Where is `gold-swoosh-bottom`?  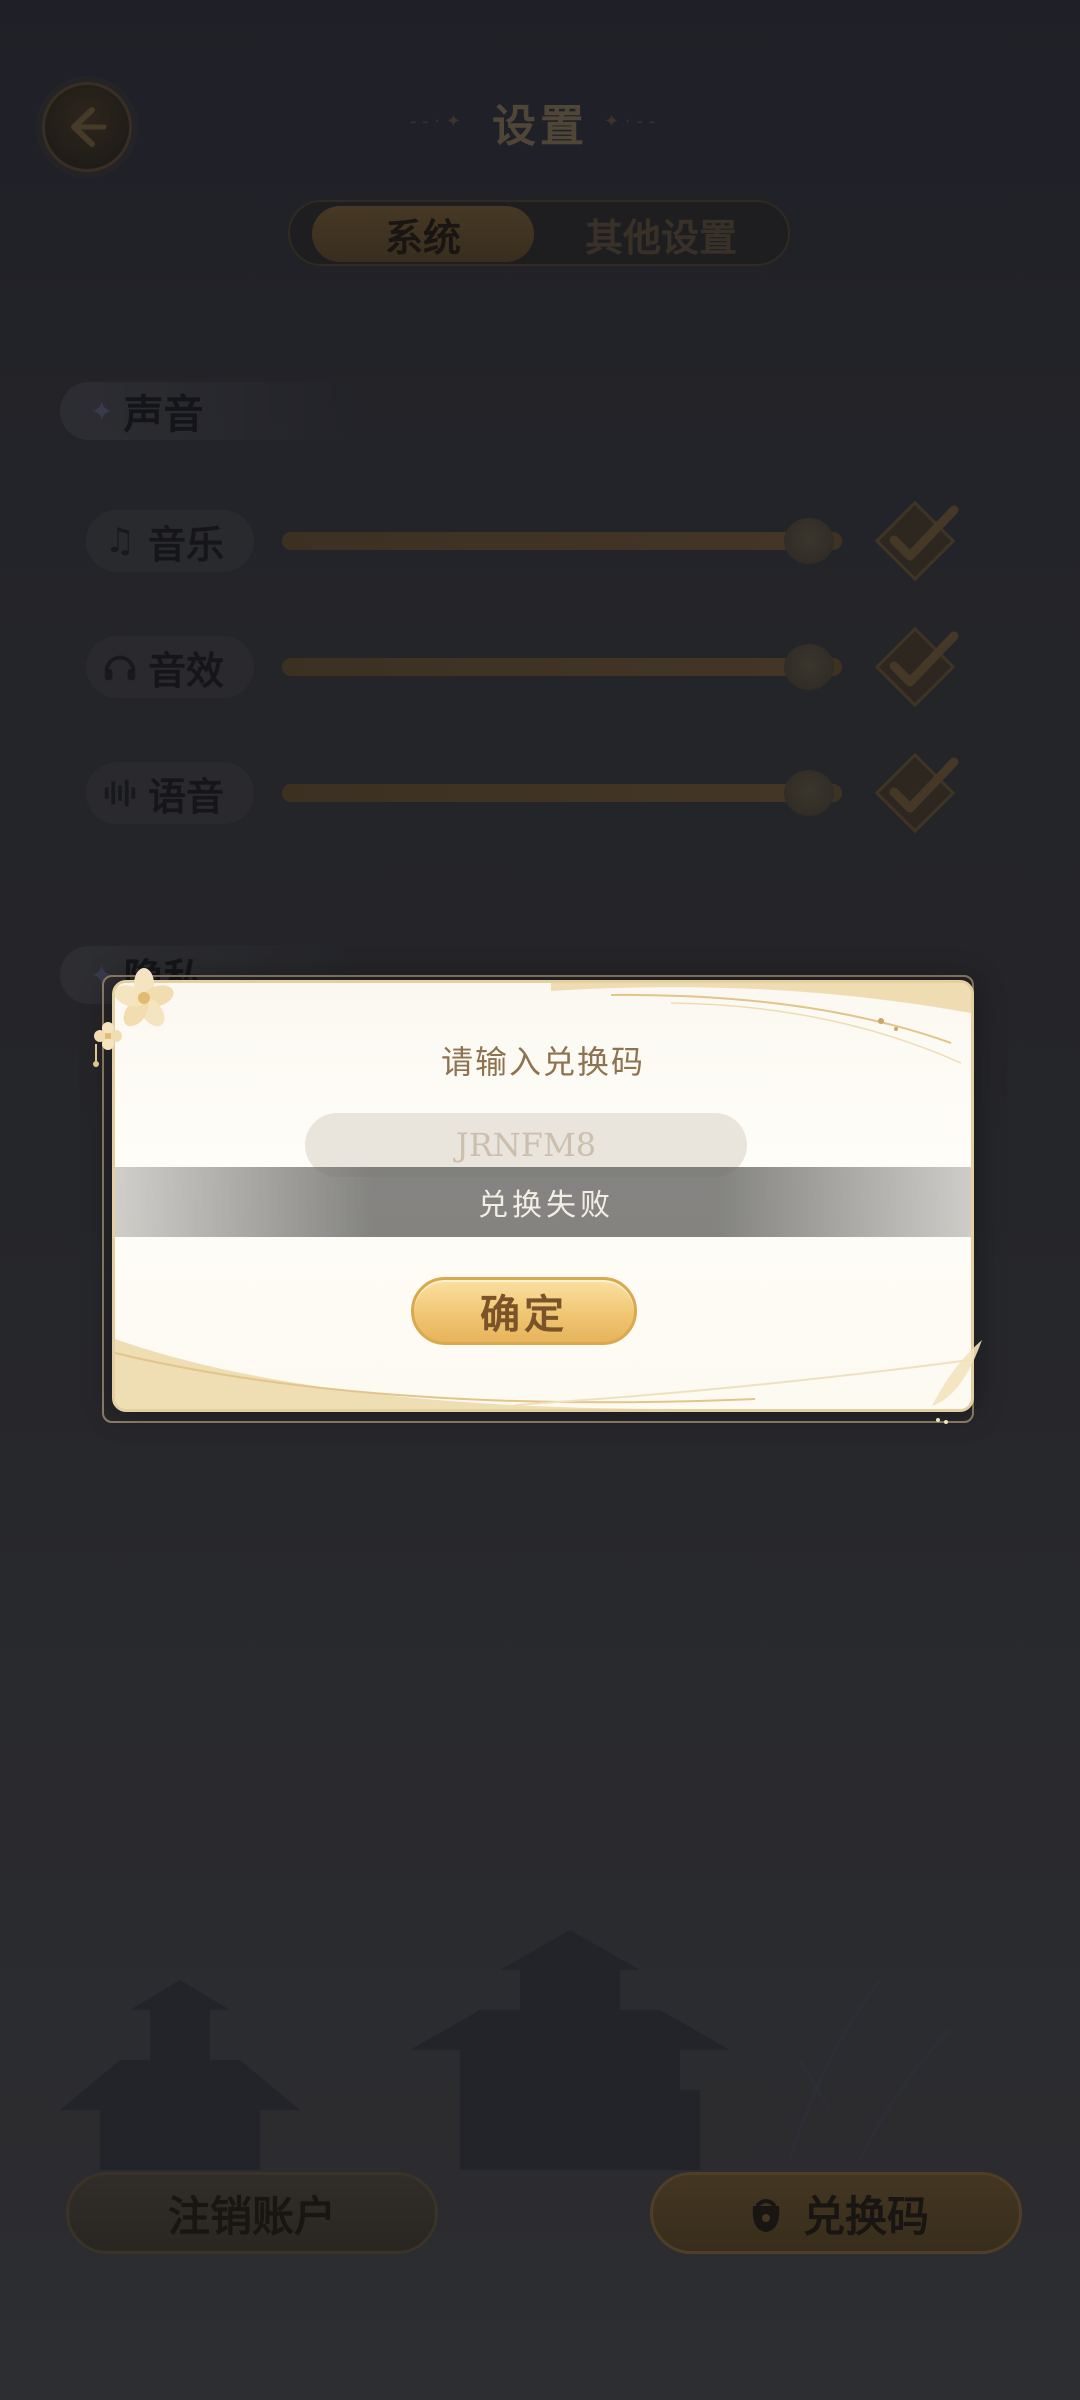 gold-swoosh-bottom is located at coordinates (543, 1374).